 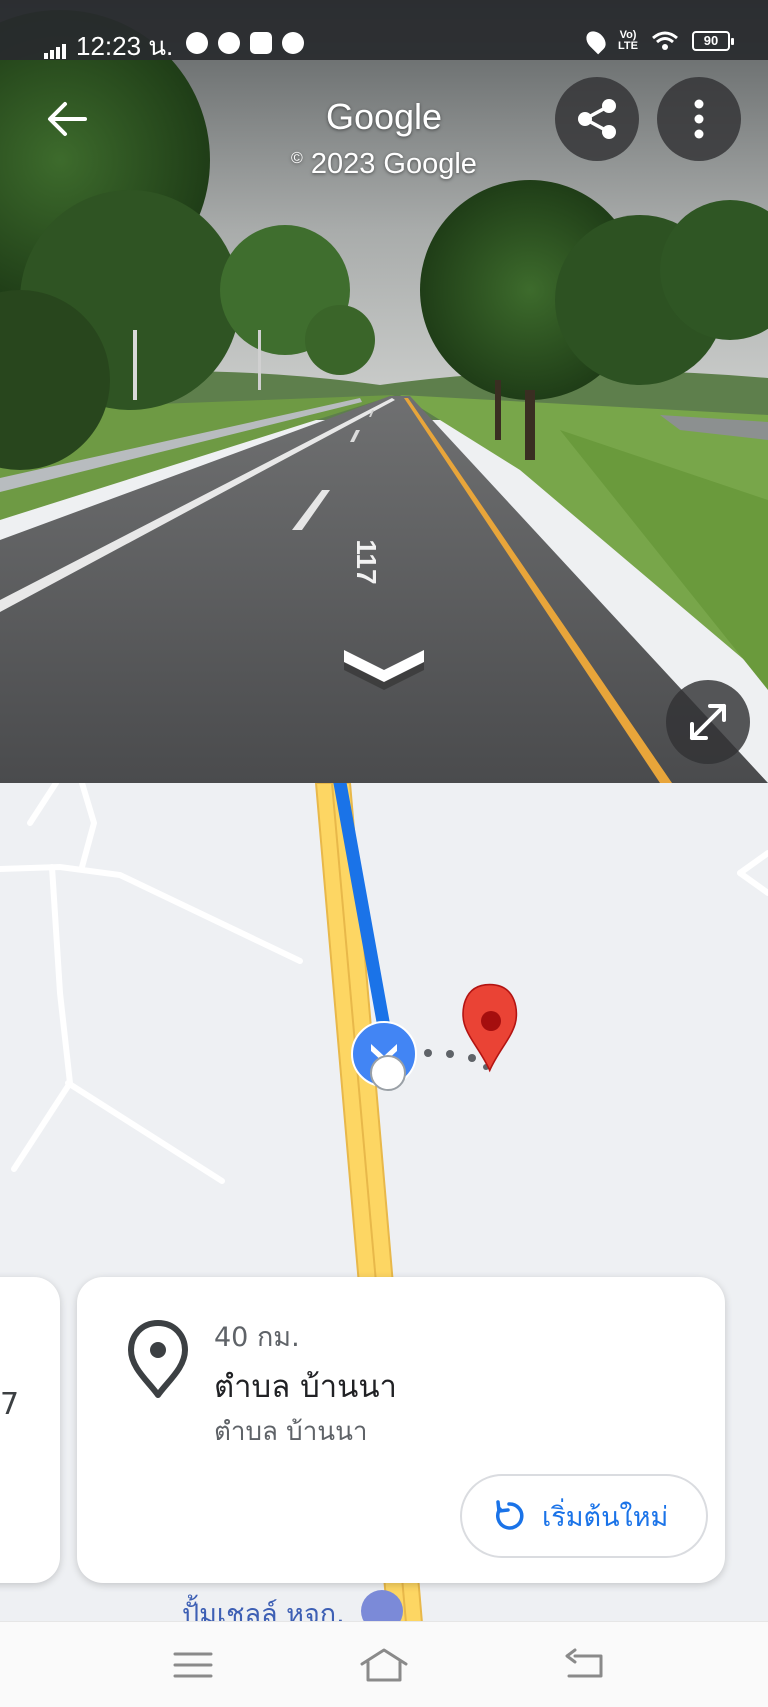 What do you see at coordinates (245, 43) in the screenshot?
I see `notification-icons` at bounding box center [245, 43].